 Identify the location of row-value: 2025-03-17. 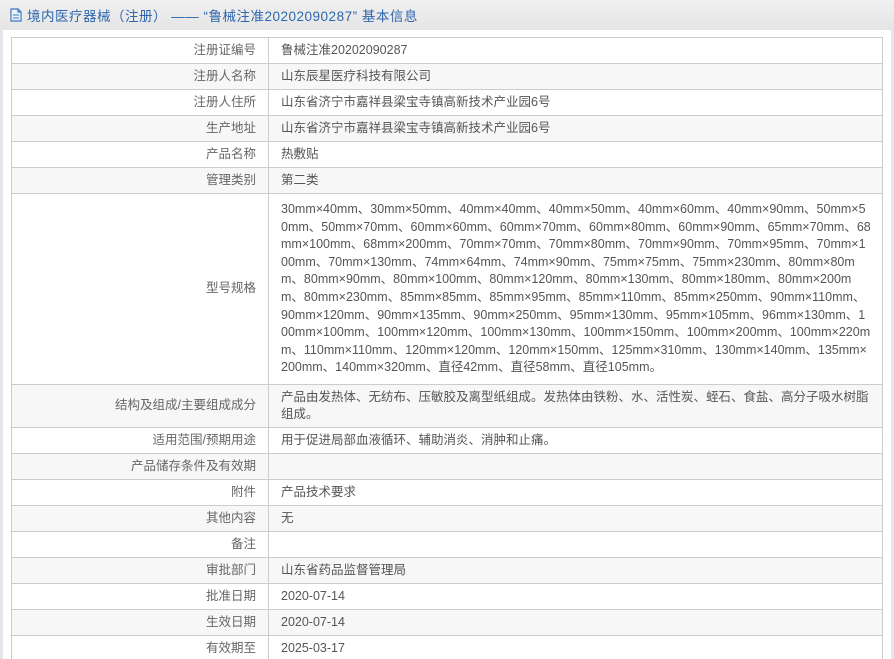
(575, 646).